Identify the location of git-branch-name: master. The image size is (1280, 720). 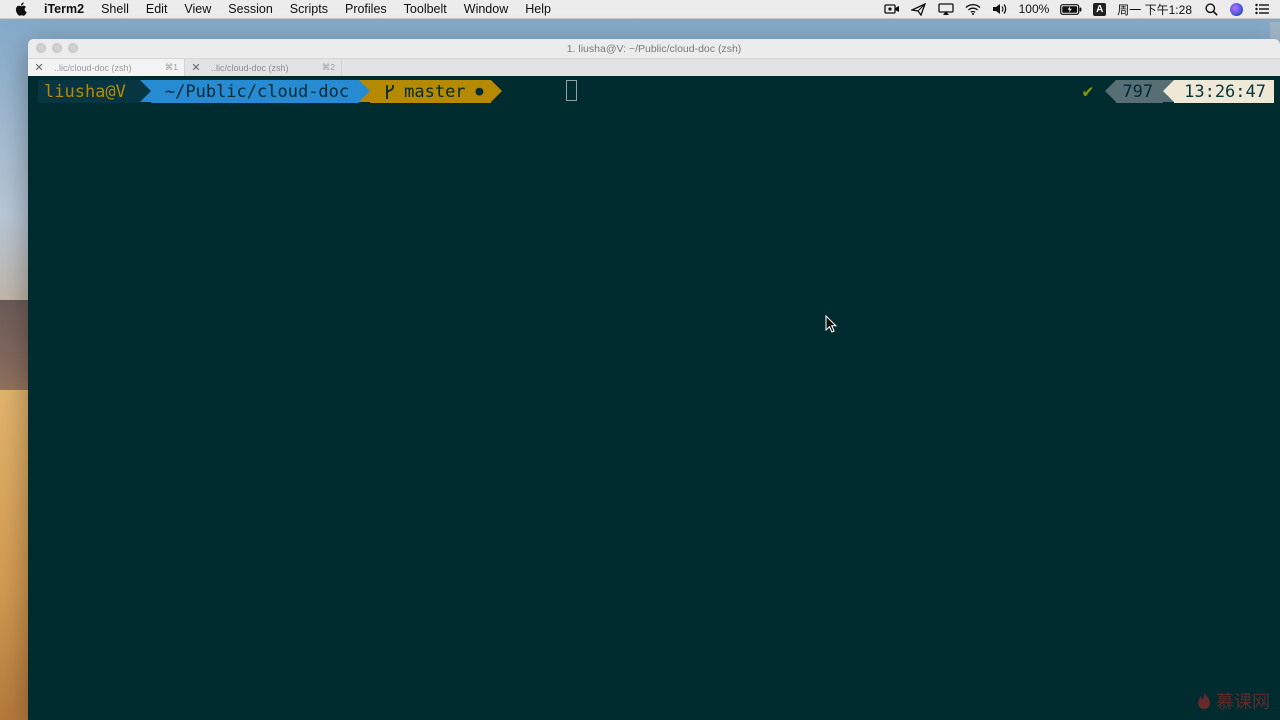
(435, 91).